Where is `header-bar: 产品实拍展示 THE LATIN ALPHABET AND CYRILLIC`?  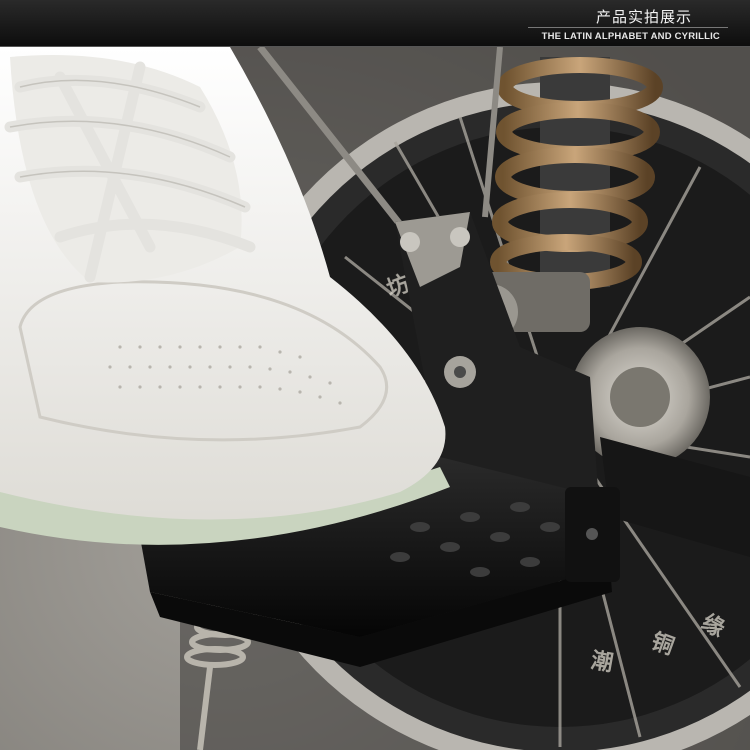
header-bar: 产品实拍展示 THE LATIN ALPHABET AND CYRILLIC is located at coordinates (375, 23).